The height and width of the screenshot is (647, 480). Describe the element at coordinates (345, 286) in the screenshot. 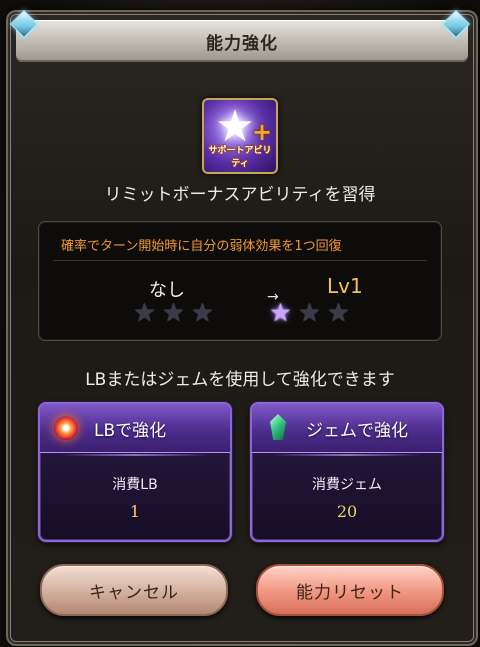

I see `level-after: Lv1` at that location.